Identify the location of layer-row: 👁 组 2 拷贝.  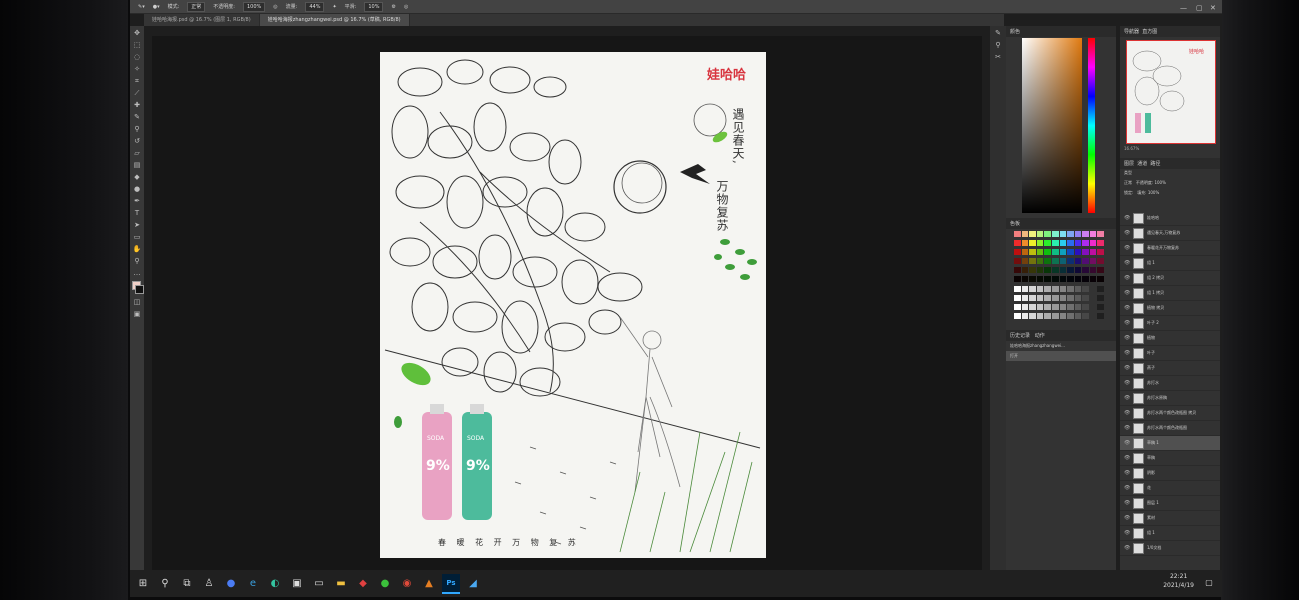
(1170, 278).